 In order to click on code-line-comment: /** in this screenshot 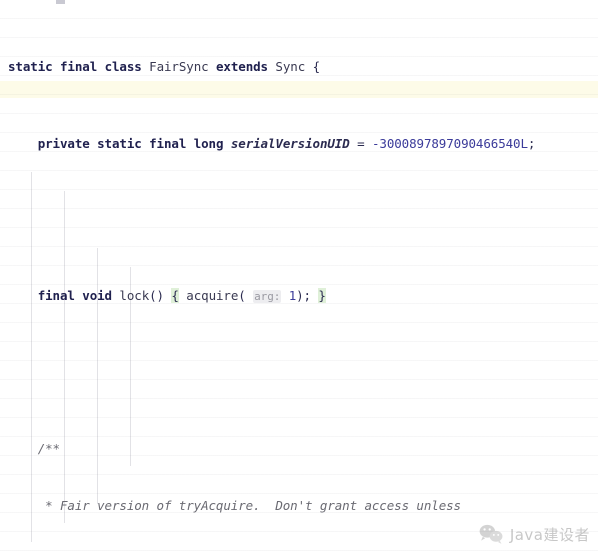, I will do `click(48, 449)`.